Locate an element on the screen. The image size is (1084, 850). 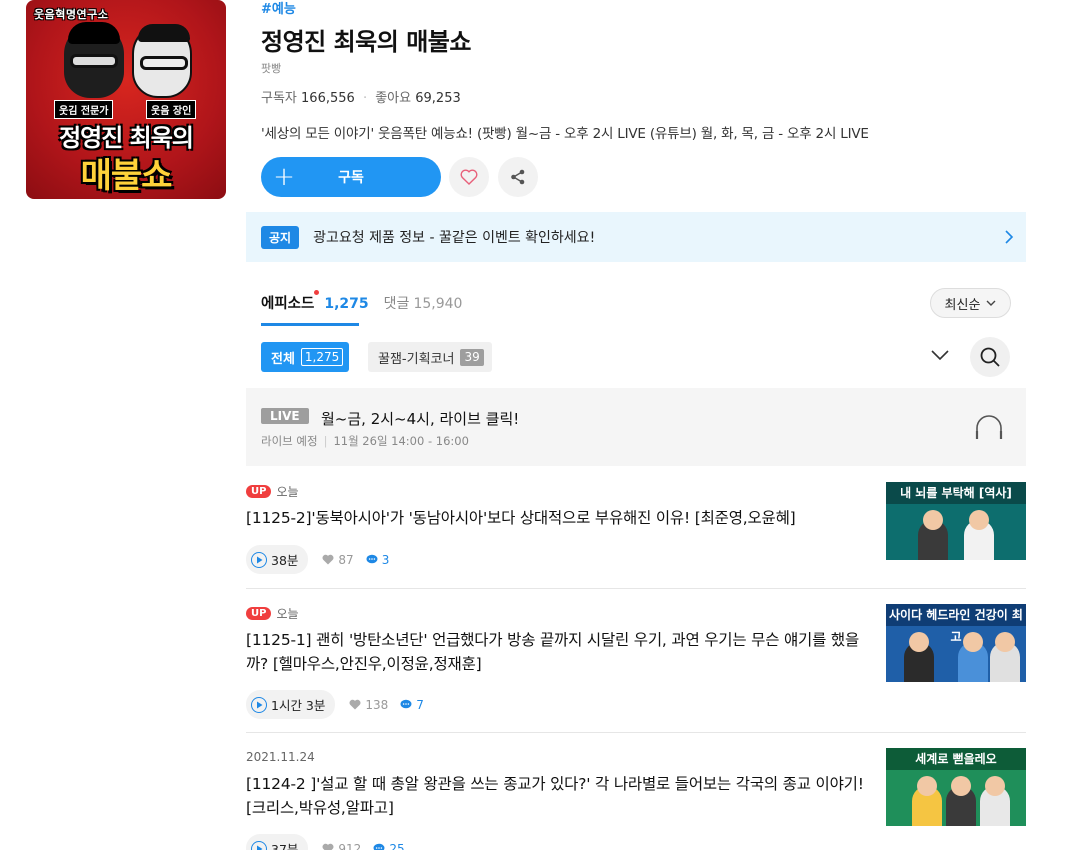
notice-text: 광고요청 제품 정보 - 꿀같은 이벤트 확인하세요! is located at coordinates (454, 238).